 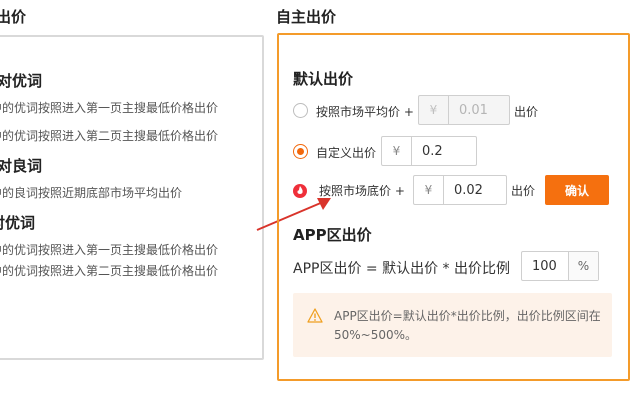 I want to click on left-panel-title: 出价, so click(x=13, y=17).